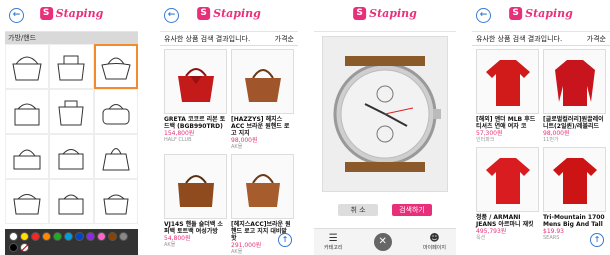 This screenshot has width=610, height=255. Describe the element at coordinates (24, 247) in the screenshot. I see `clear-color-swatch` at that location.